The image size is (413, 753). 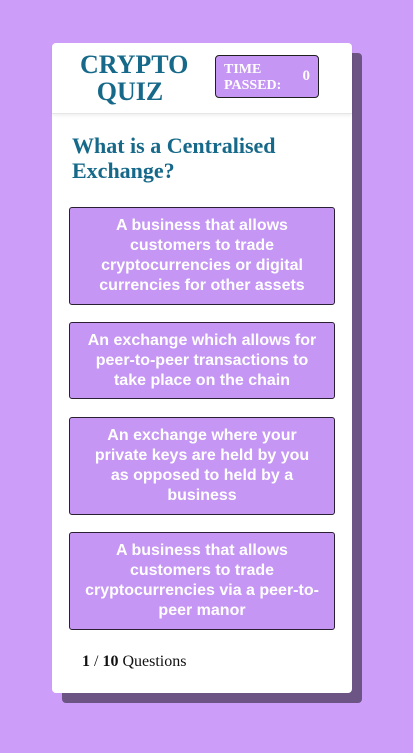 I want to click on progress-total: 10, so click(x=110, y=661).